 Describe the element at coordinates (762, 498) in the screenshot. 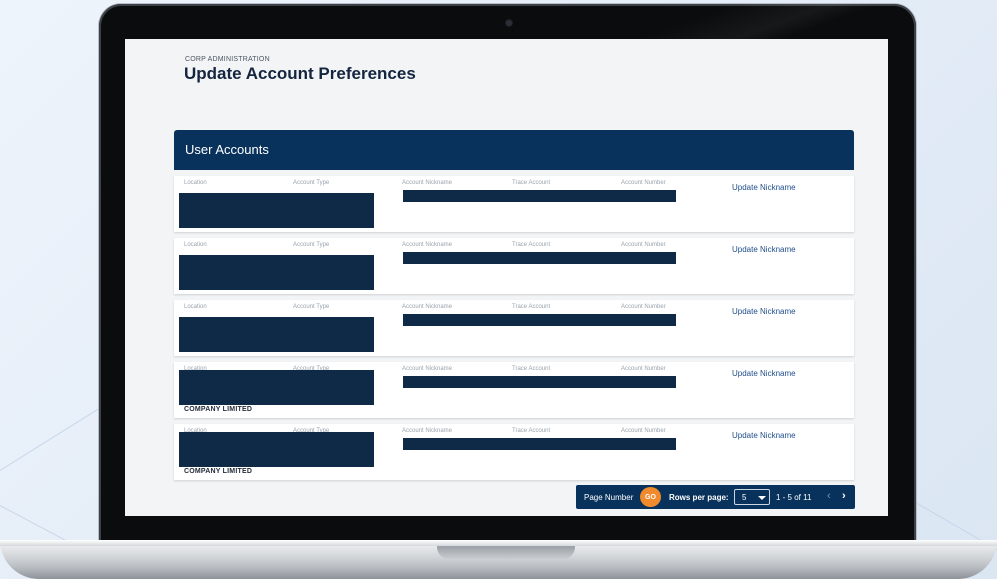

I see `chevron-down-icon` at that location.